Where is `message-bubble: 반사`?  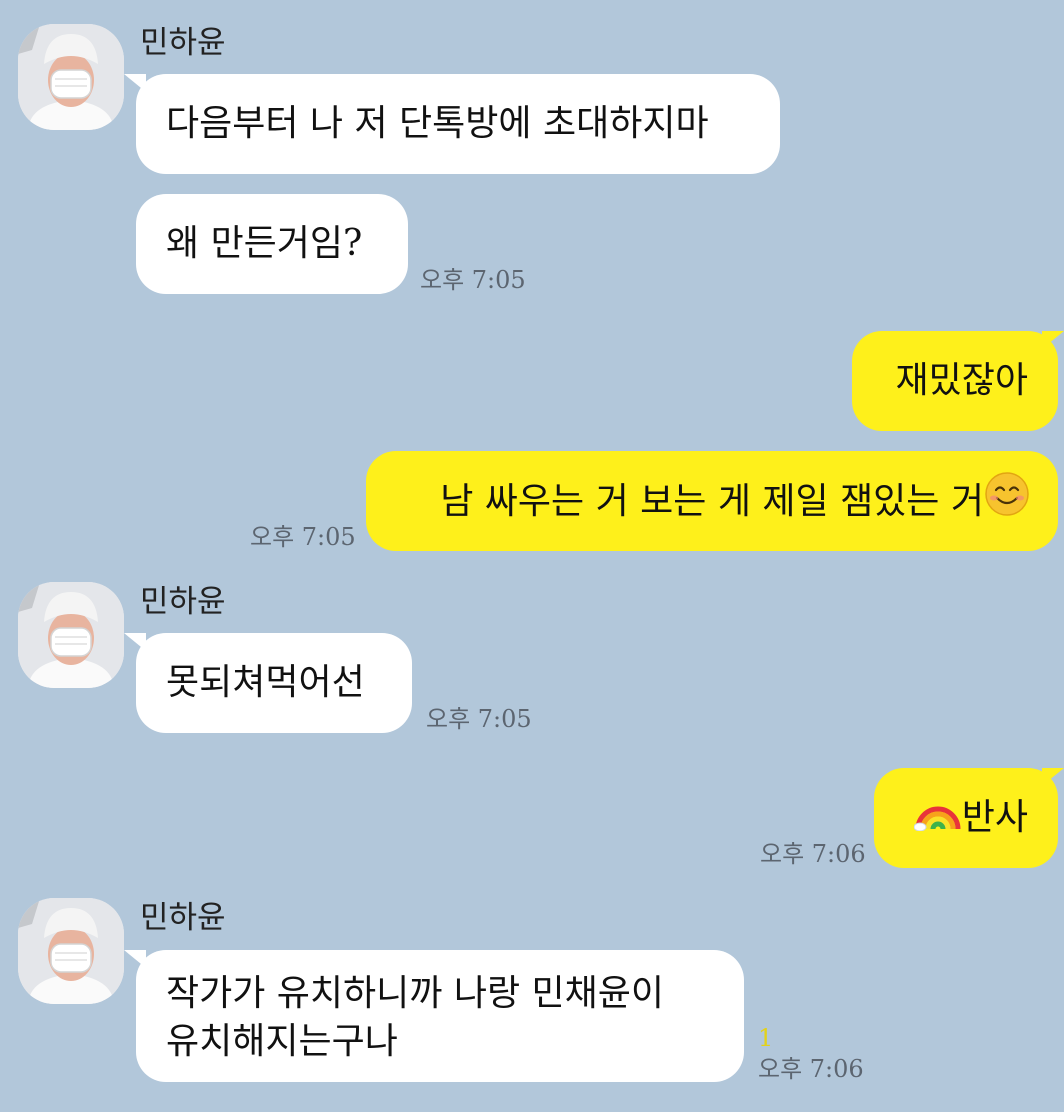 message-bubble: 반사 is located at coordinates (966, 818).